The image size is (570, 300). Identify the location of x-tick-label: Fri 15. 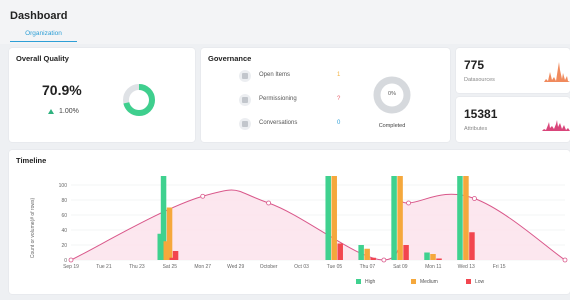
(499, 267).